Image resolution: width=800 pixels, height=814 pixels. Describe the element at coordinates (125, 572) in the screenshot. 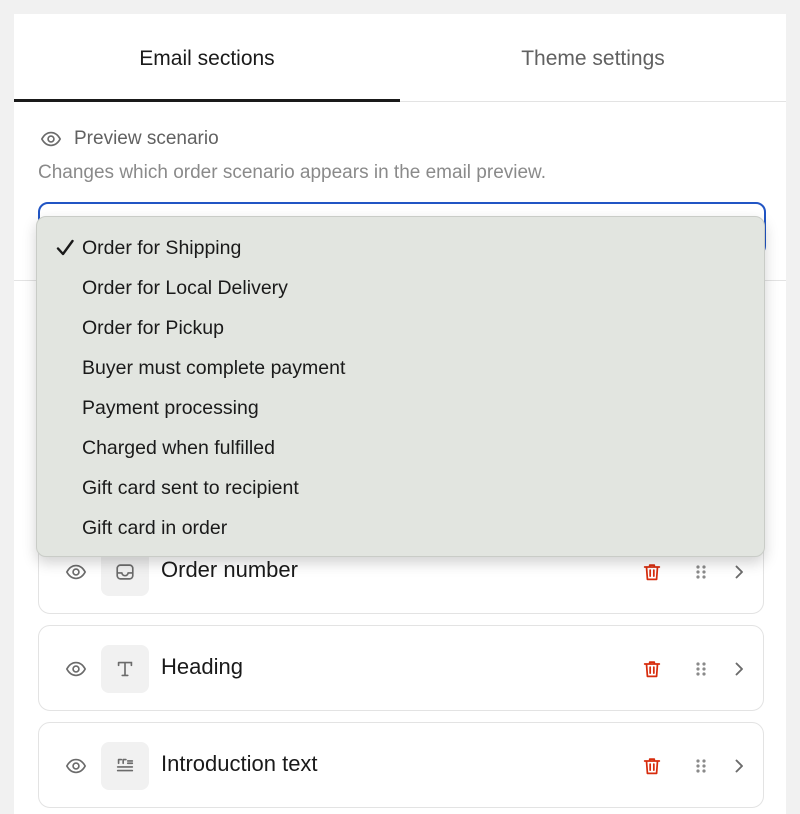

I see `inbox-icon` at that location.